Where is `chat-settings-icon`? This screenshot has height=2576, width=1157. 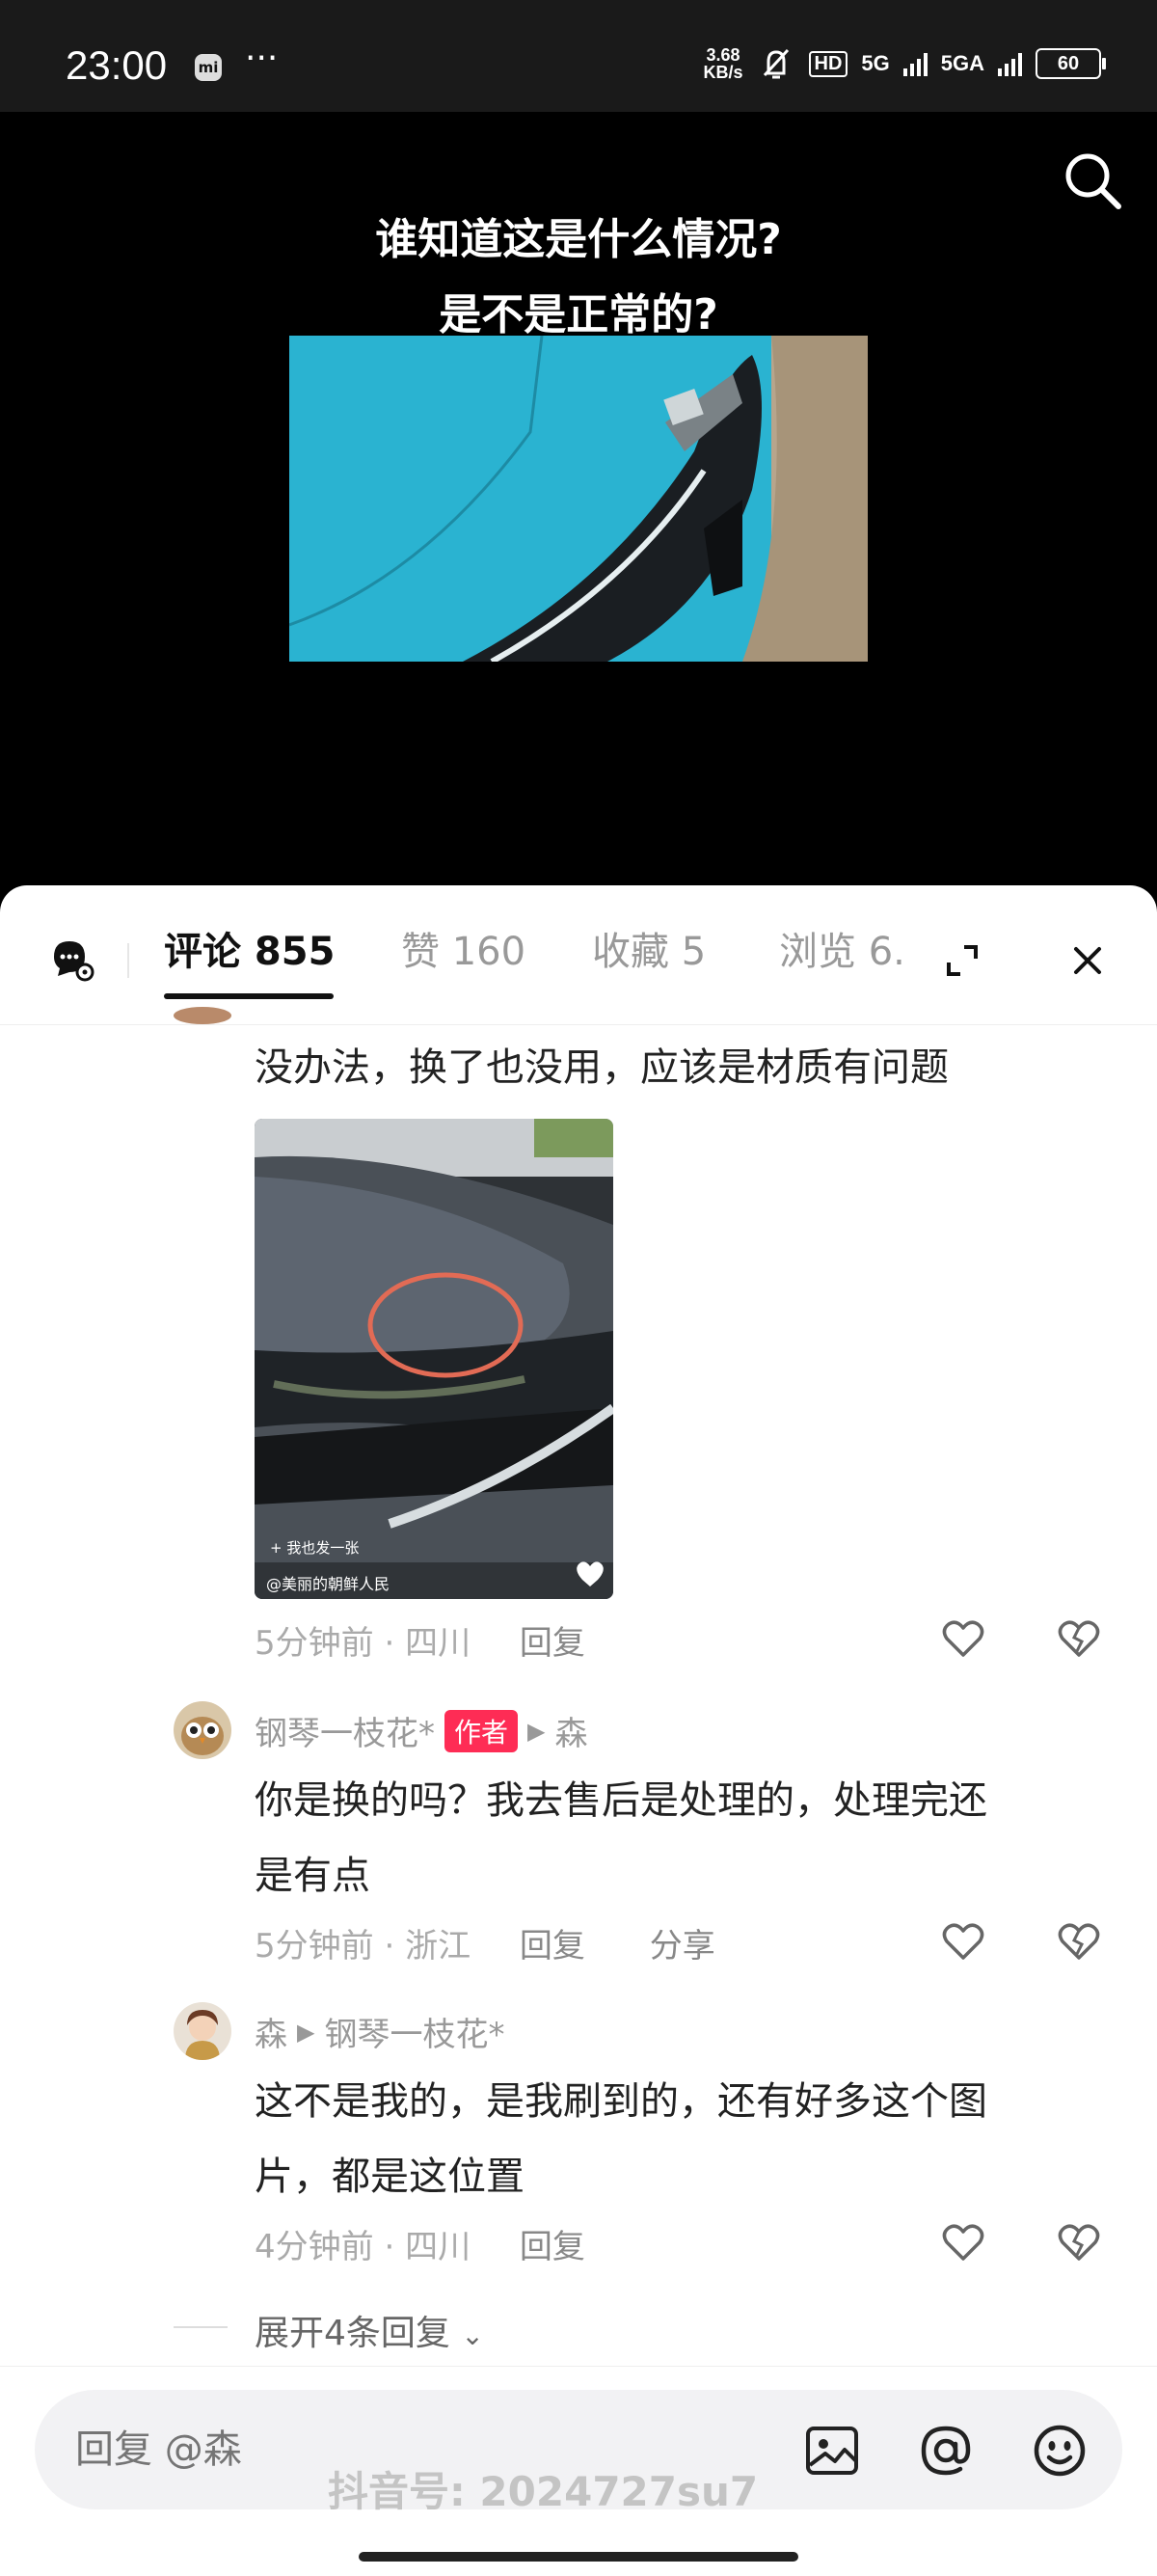
chat-settings-icon is located at coordinates (71, 958).